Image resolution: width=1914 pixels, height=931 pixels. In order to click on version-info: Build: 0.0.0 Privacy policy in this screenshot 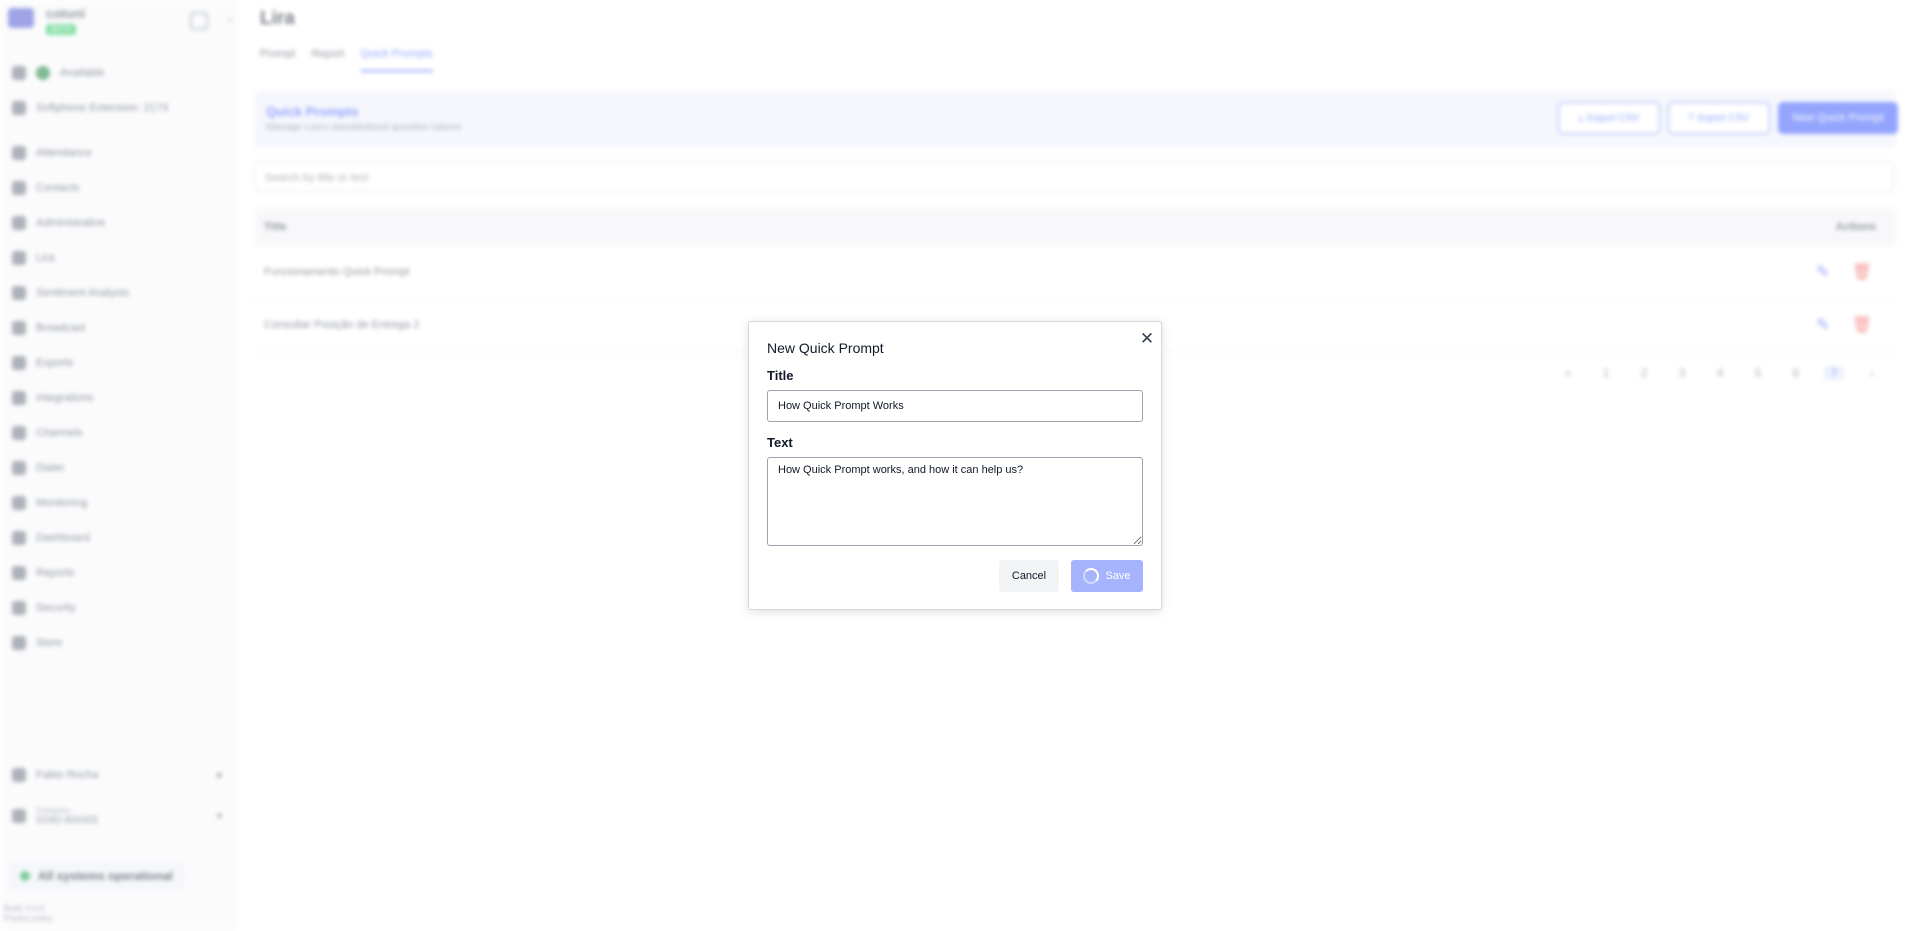, I will do `click(28, 914)`.